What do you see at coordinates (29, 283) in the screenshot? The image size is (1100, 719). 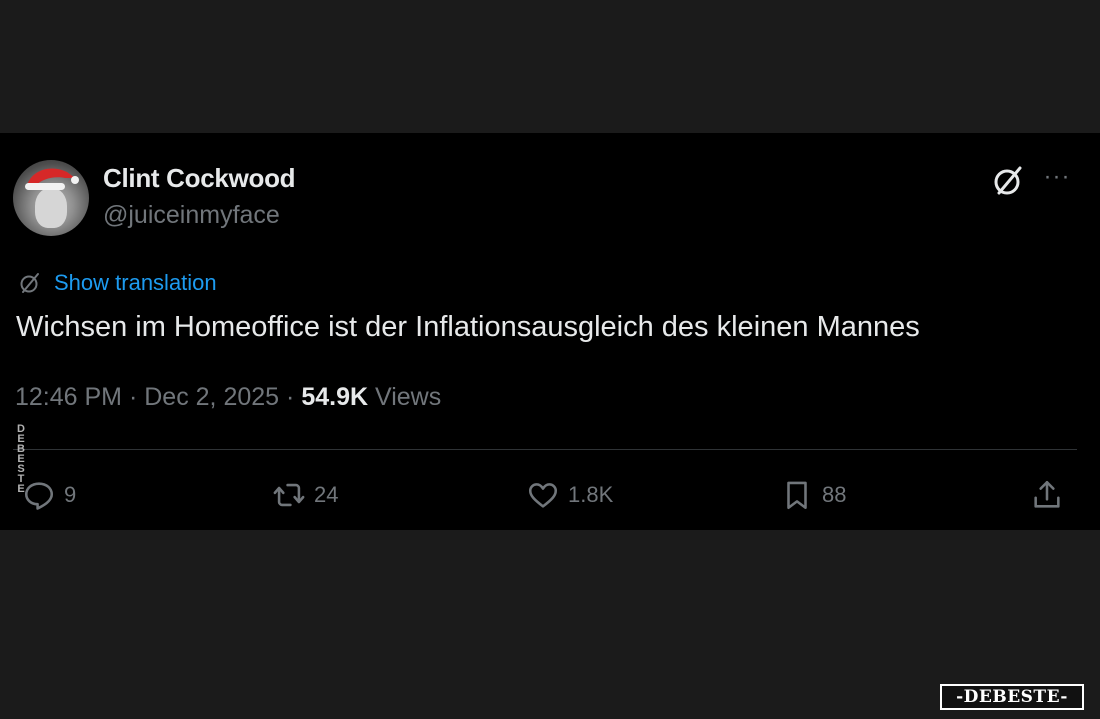 I see `grok-translate-icon` at bounding box center [29, 283].